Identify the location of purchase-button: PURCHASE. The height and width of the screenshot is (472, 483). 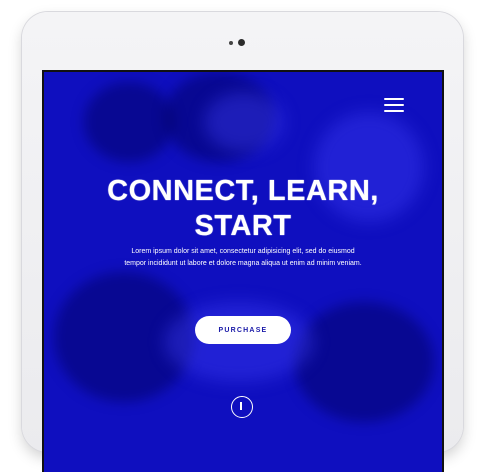
(243, 330).